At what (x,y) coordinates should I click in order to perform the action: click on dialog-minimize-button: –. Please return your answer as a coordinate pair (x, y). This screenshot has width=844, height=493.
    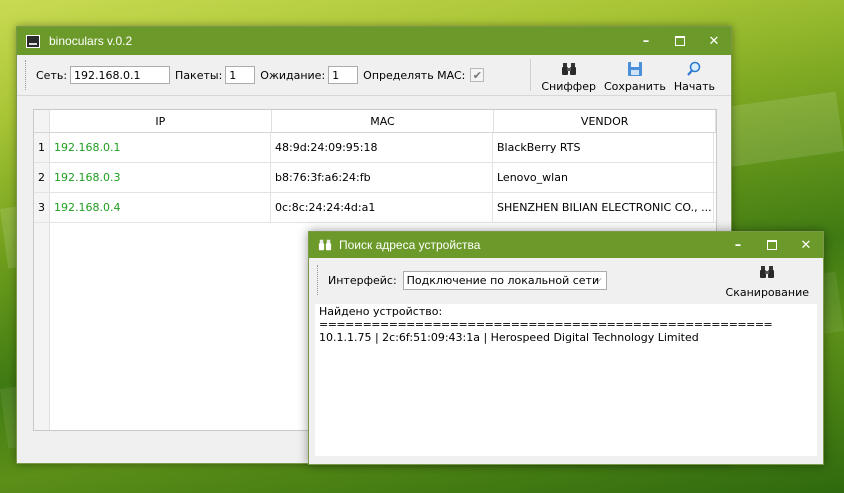
    Looking at the image, I should click on (738, 245).